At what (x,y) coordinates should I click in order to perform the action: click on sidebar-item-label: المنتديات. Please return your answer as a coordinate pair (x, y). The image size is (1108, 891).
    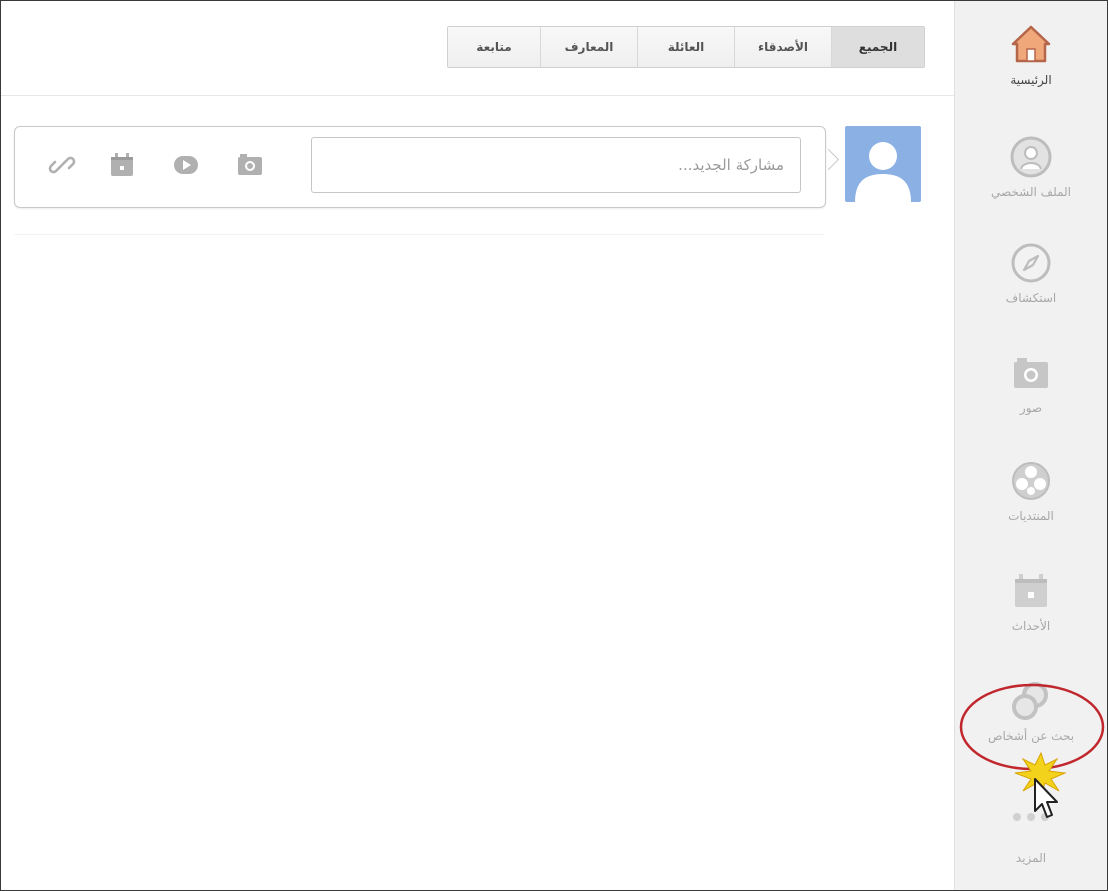
    Looking at the image, I should click on (1031, 516).